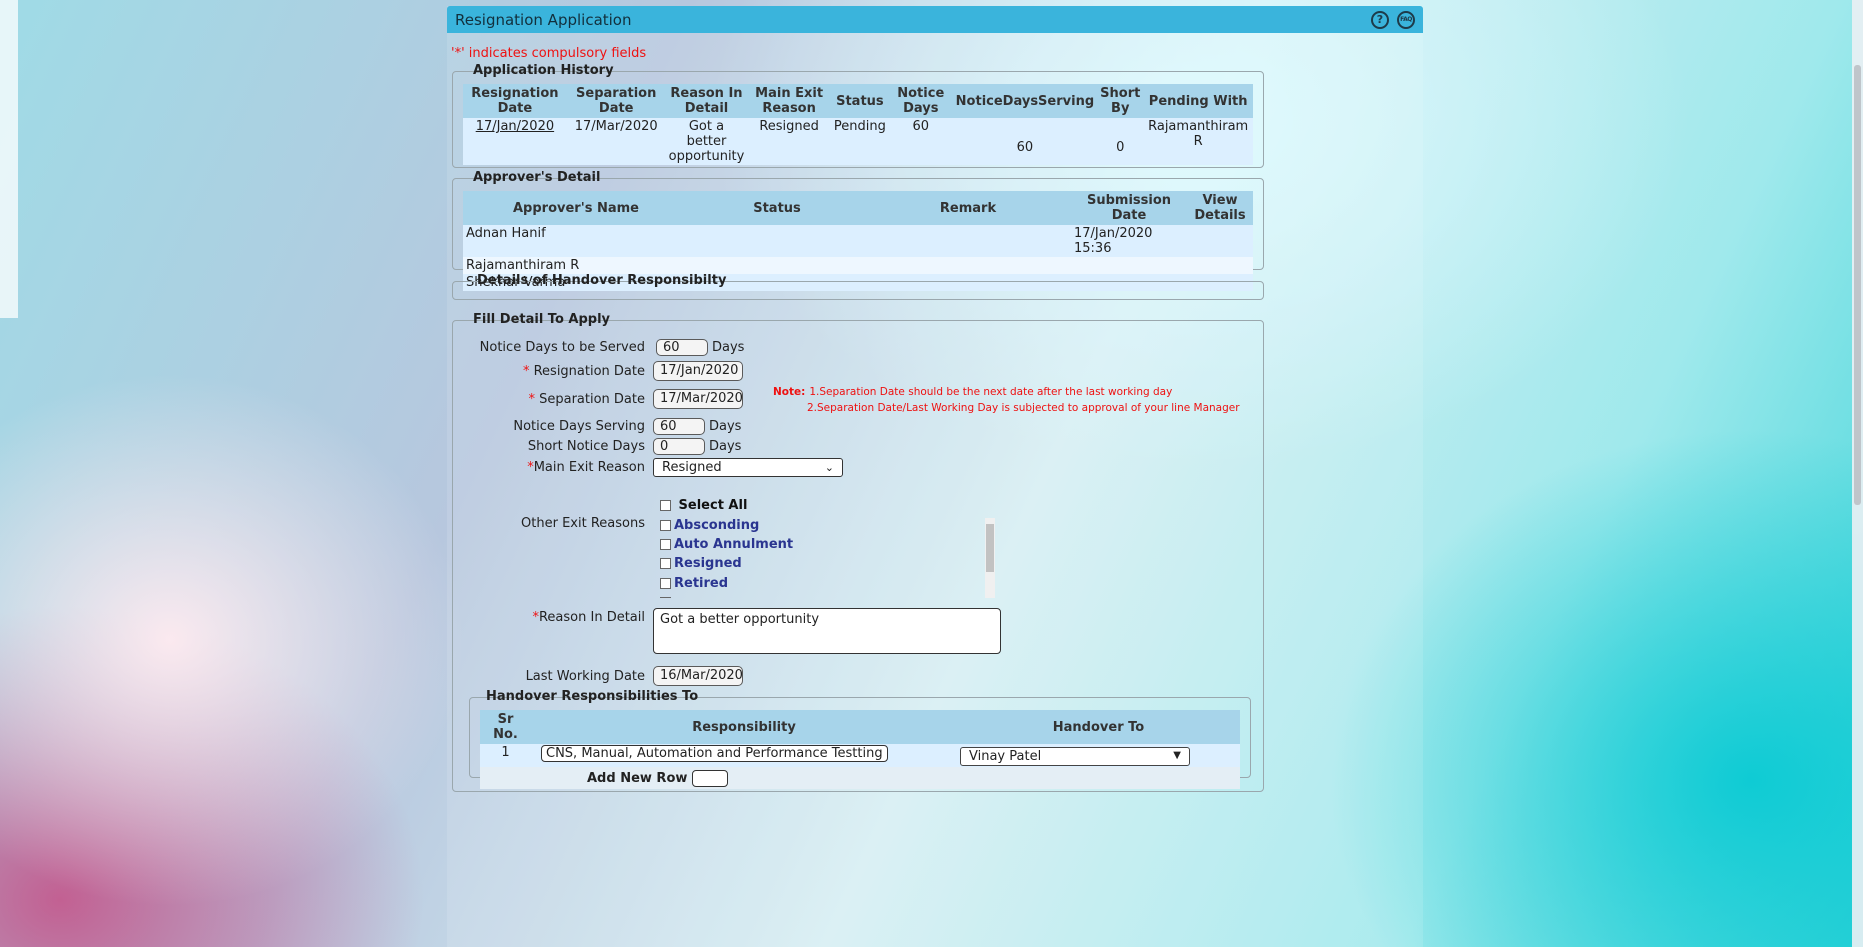 This screenshot has width=1863, height=947. Describe the element at coordinates (515, 101) in the screenshot. I see `col-resignation-date: Resignation Date` at that location.